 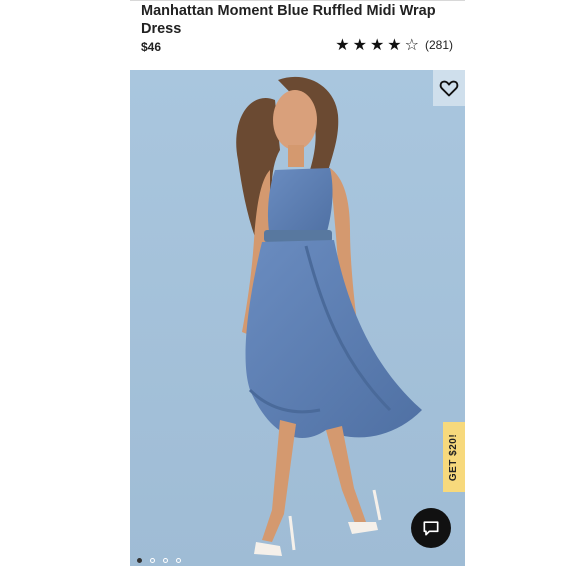 I want to click on chat-icon, so click(x=431, y=528).